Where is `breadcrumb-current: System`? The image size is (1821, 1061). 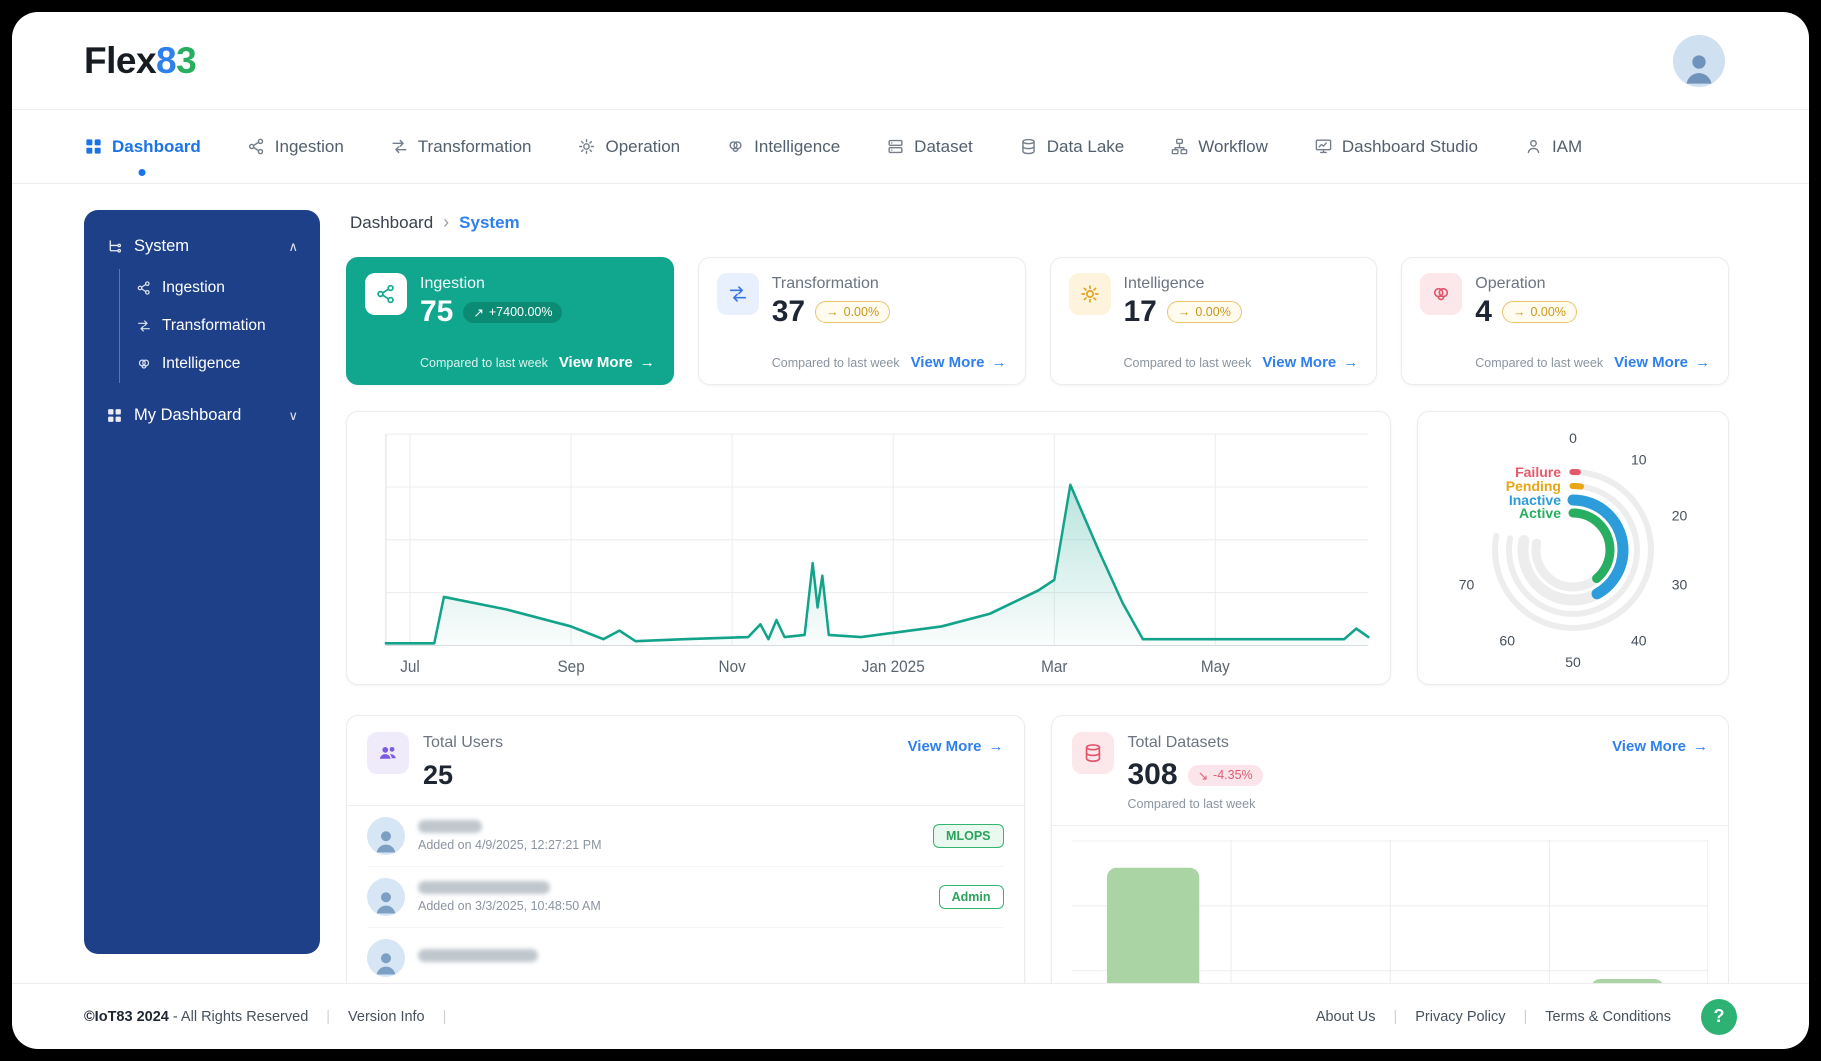 breadcrumb-current: System is located at coordinates (489, 222).